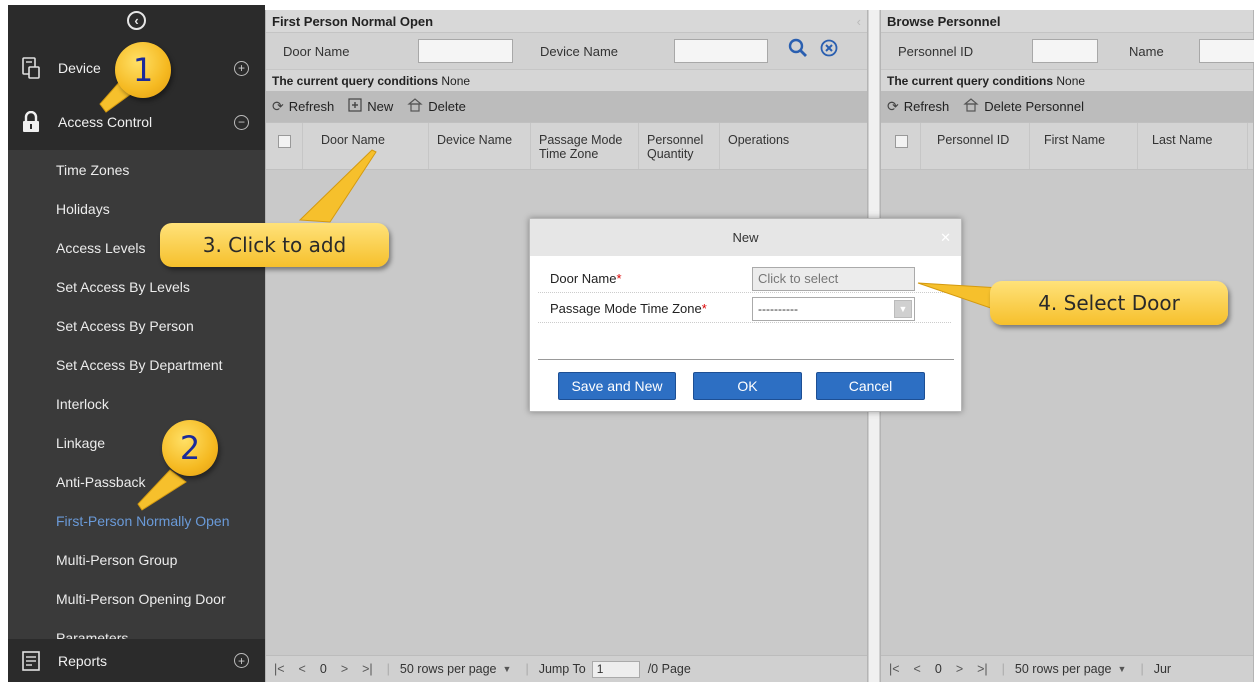 Image resolution: width=1254 pixels, height=685 pixels. Describe the element at coordinates (893, 106) in the screenshot. I see `refresh-icon: ⟳` at that location.